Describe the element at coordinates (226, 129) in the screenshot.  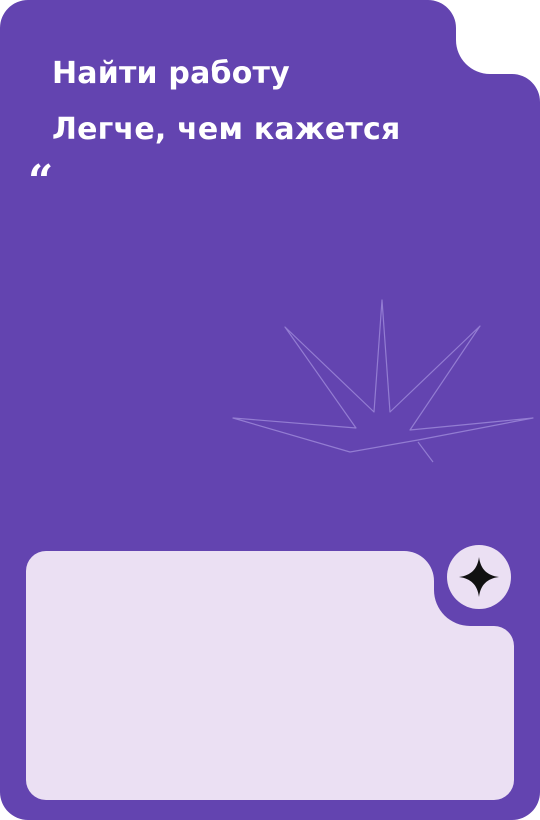
I see `card-subtitle: Легче, чем кажется` at that location.